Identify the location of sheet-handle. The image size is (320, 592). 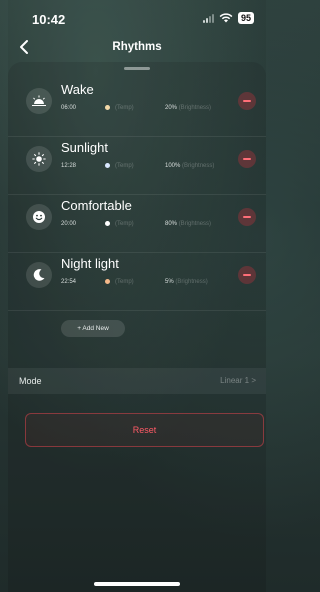
(137, 68).